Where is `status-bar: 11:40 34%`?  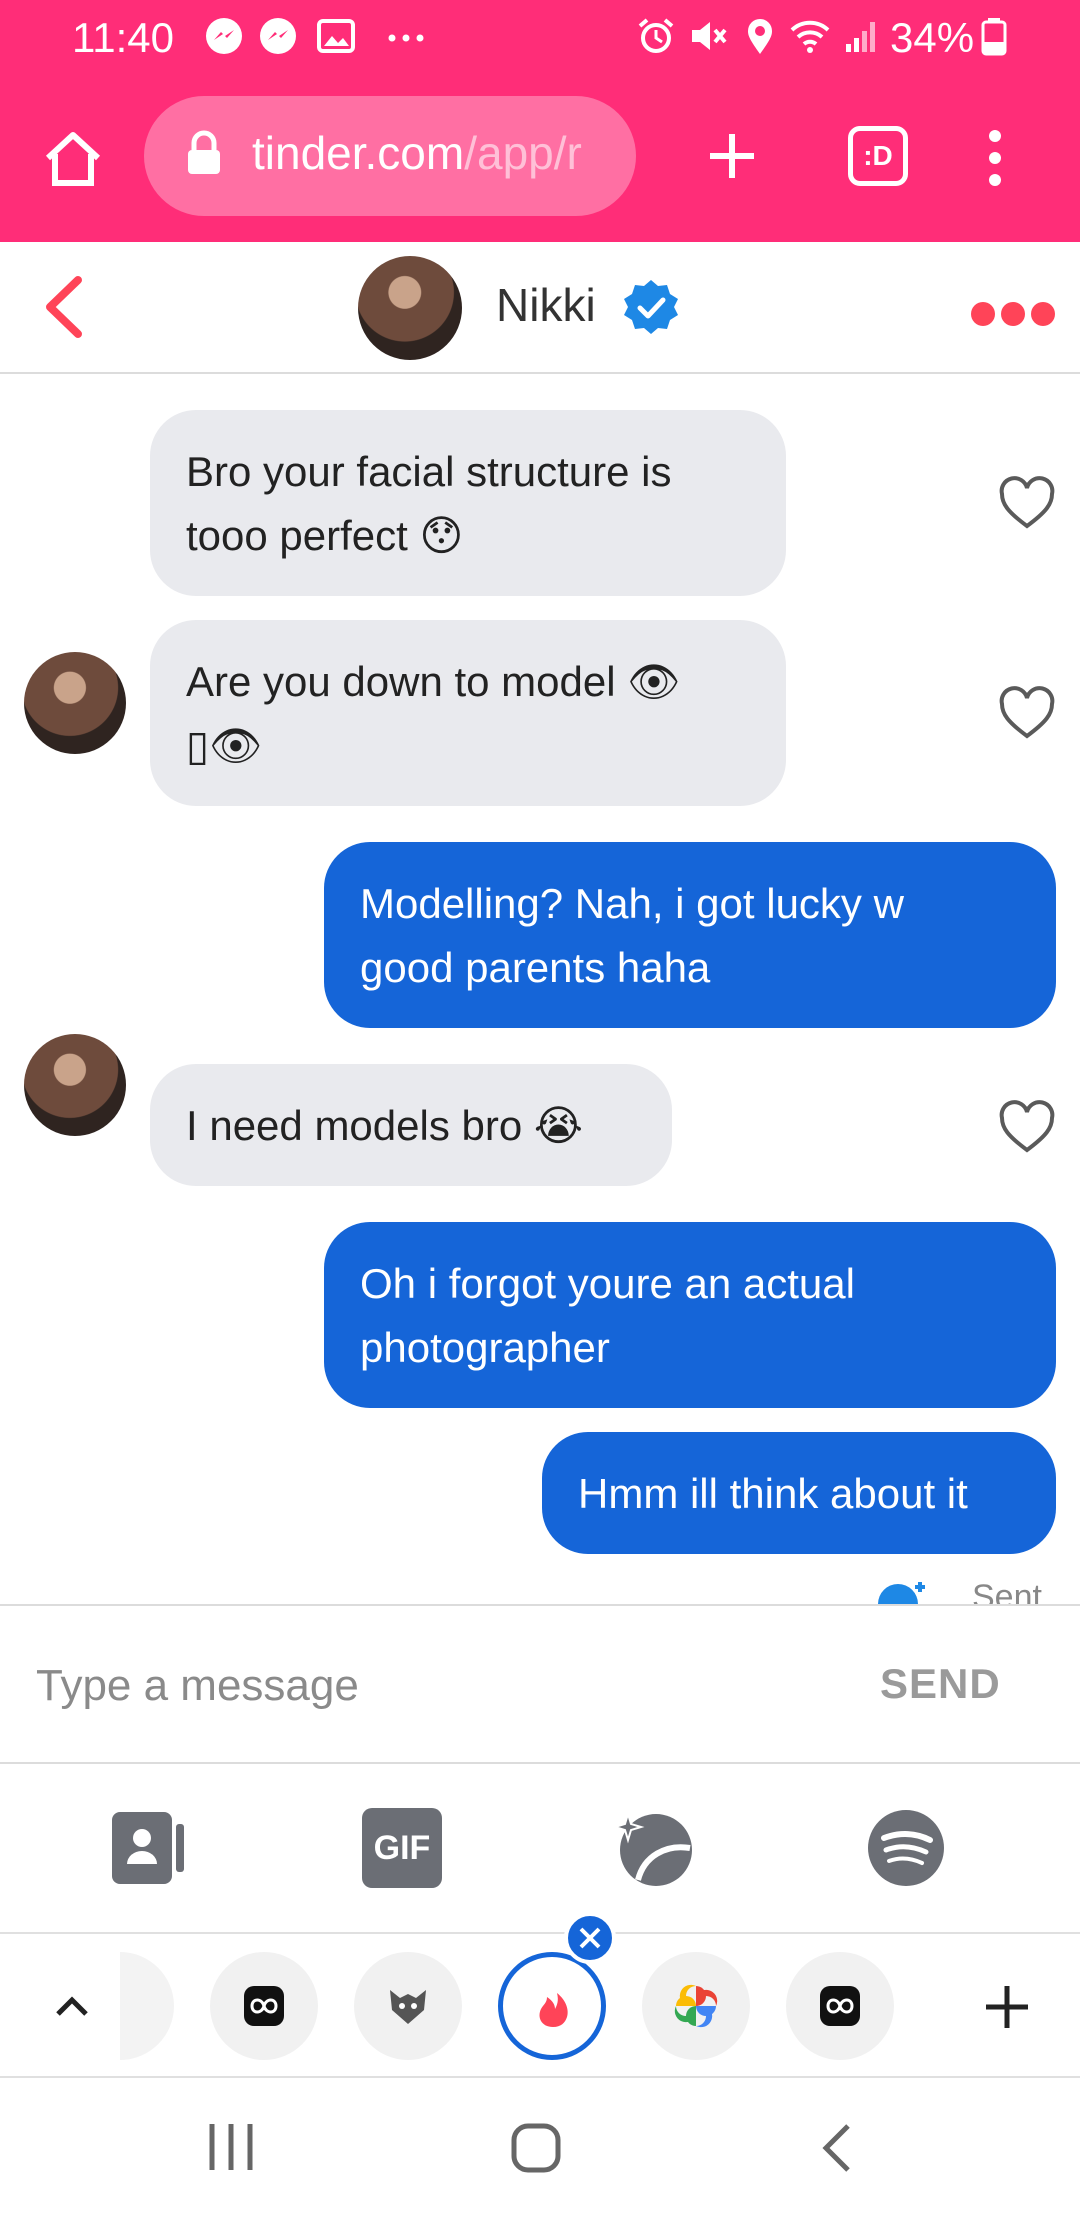
status-bar: 11:40 34% is located at coordinates (540, 36).